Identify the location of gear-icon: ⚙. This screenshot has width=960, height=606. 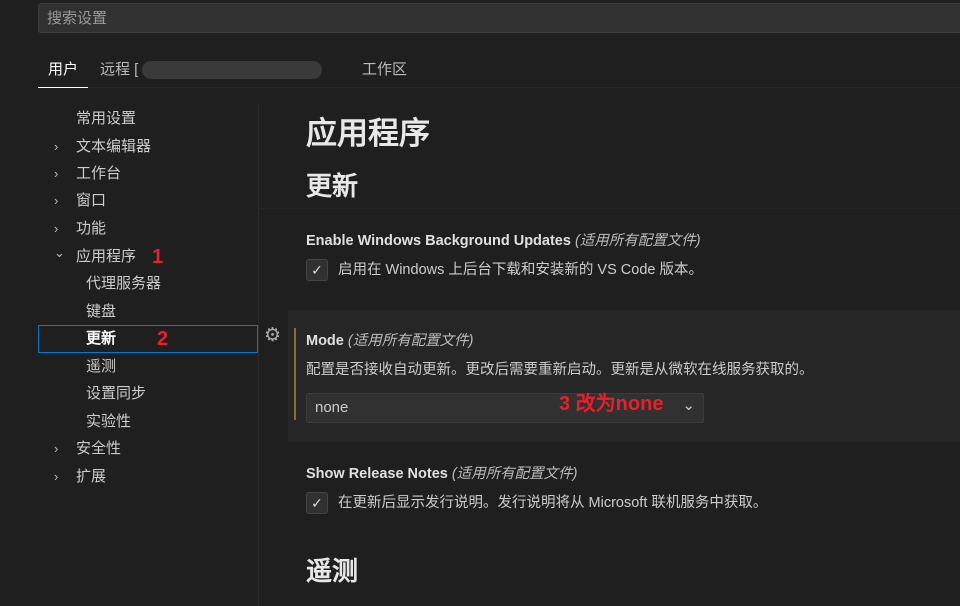
(272, 335).